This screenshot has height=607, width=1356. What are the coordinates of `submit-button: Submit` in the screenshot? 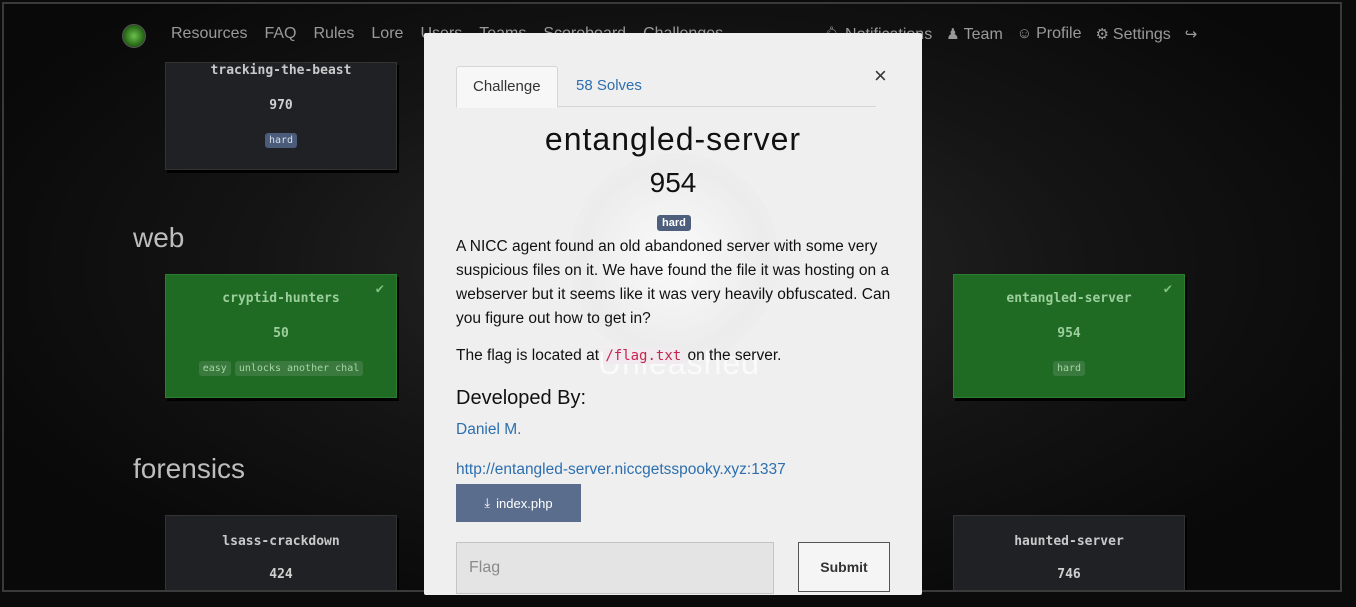 It's located at (844, 567).